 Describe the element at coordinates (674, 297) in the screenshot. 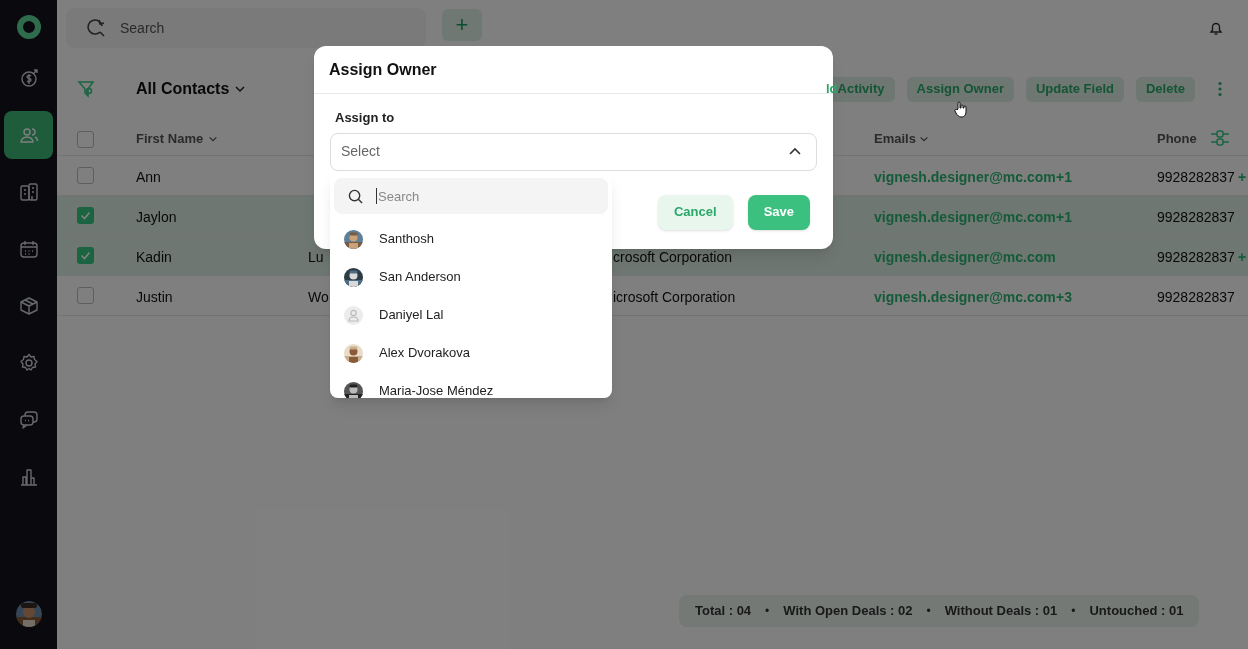

I see `table-cell-text: icrosoft Corporation` at that location.